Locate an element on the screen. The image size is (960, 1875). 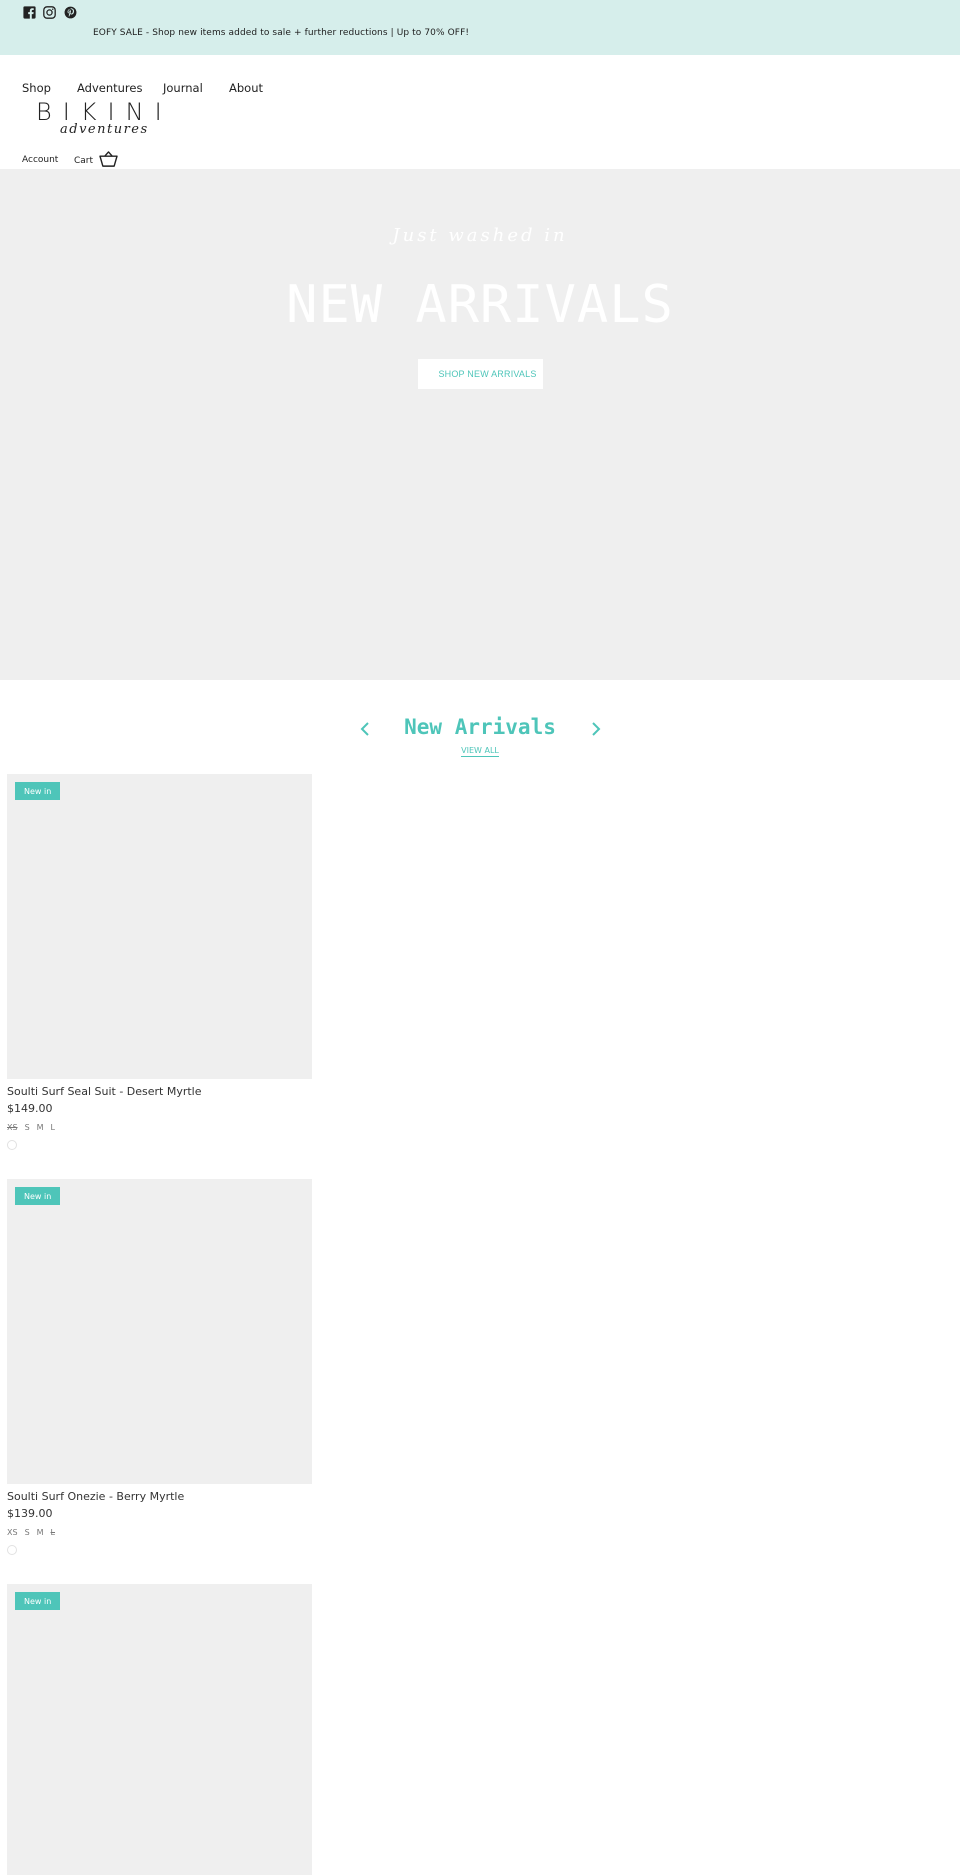
chevron-right-icon is located at coordinates (596, 729).